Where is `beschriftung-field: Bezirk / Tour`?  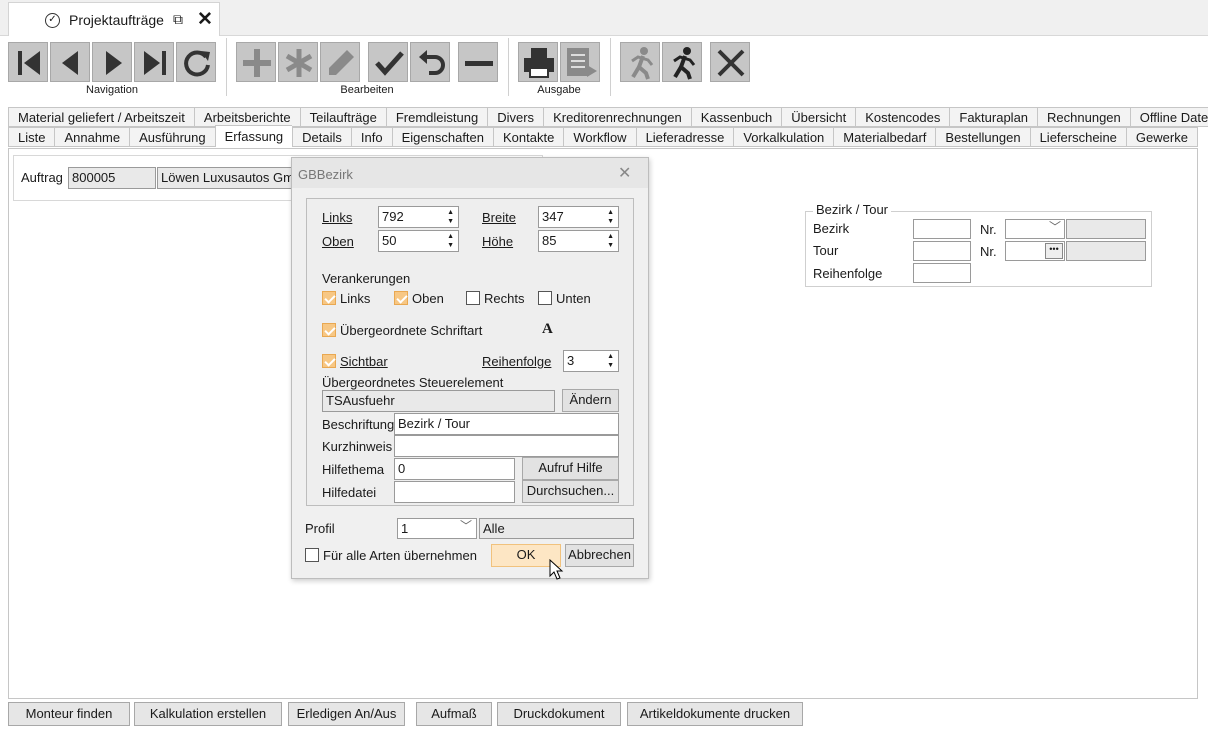 beschriftung-field: Bezirk / Tour is located at coordinates (506, 424).